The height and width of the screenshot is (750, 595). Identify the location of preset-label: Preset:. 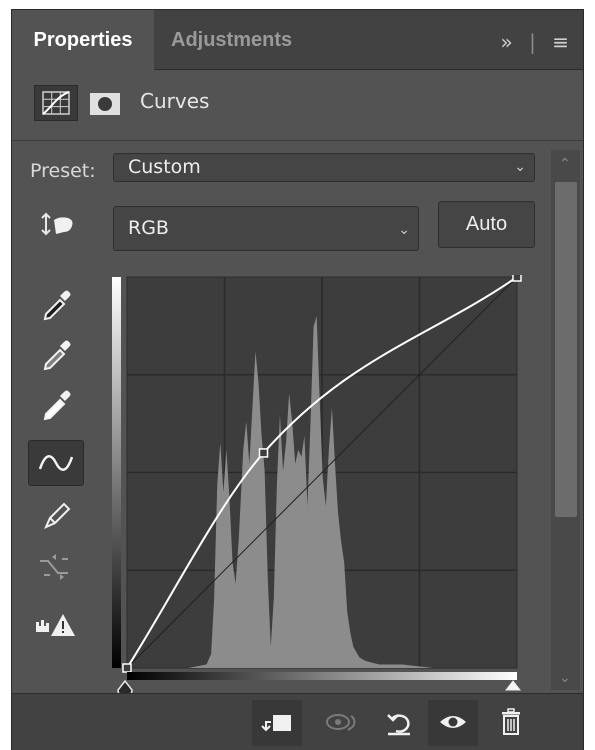
(63, 171).